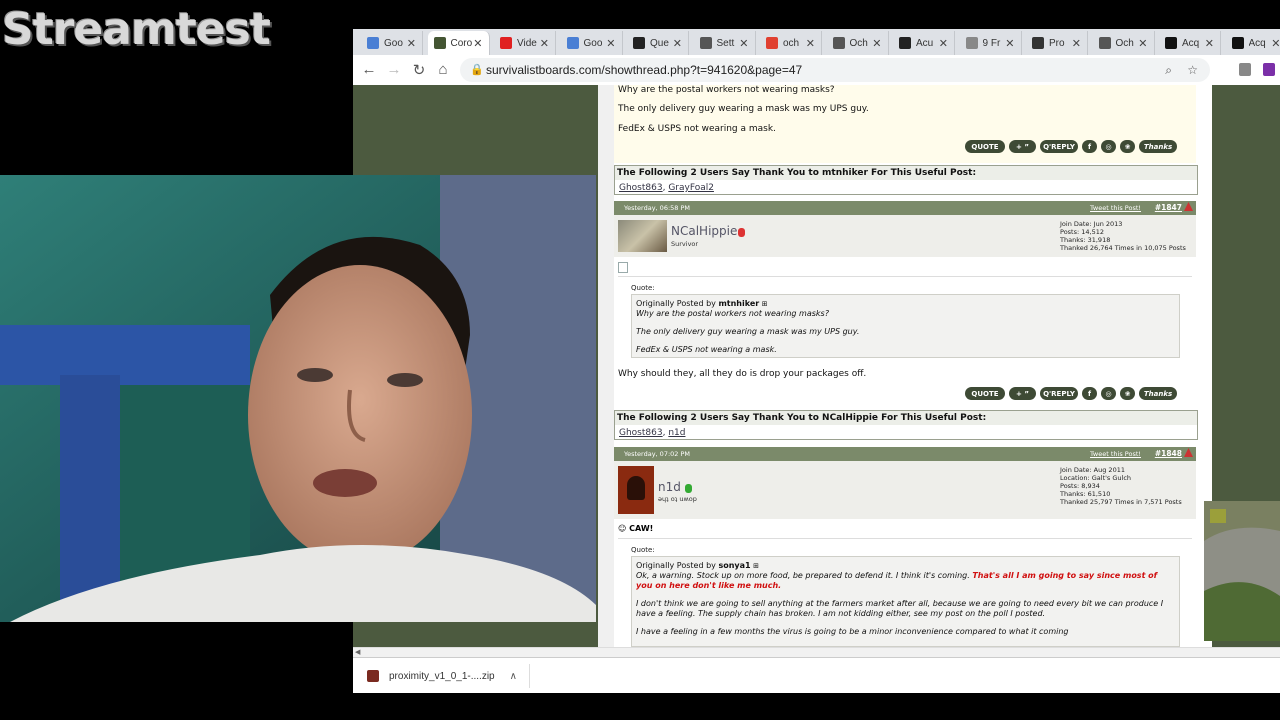  I want to click on tab-2: Vide ✕, so click(525, 43).